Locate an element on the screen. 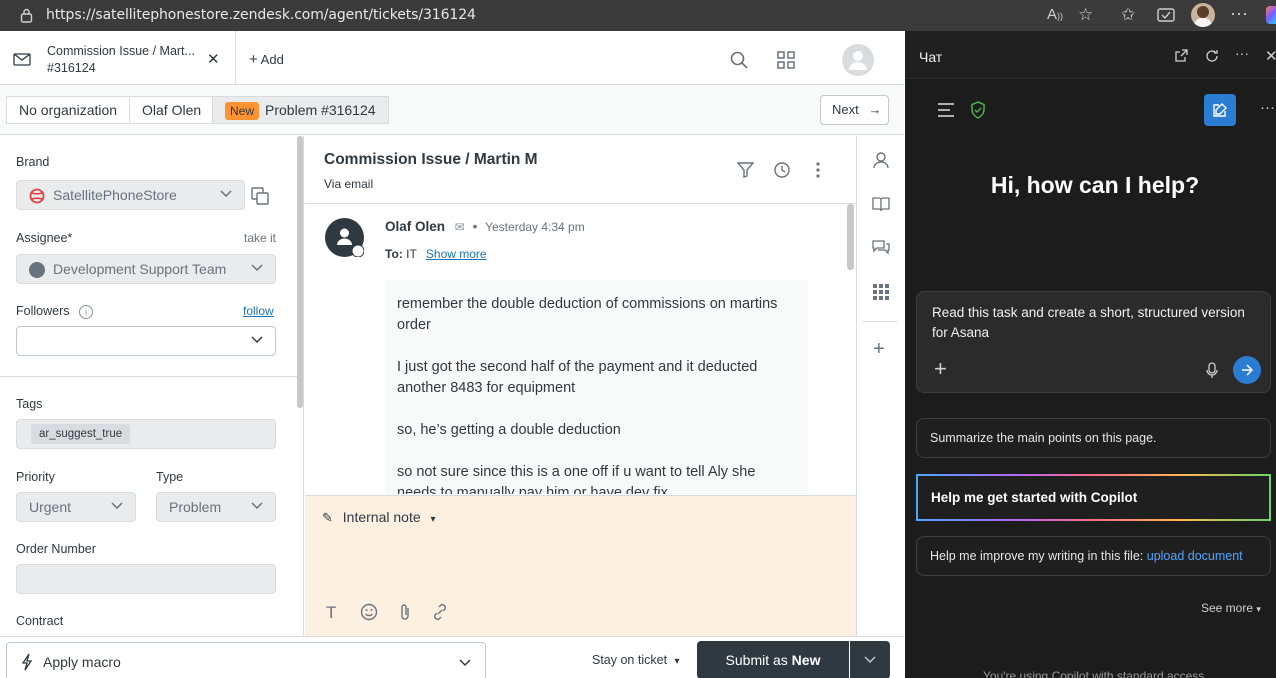  brand-select: SatellitePhoneStore is located at coordinates (130, 195).